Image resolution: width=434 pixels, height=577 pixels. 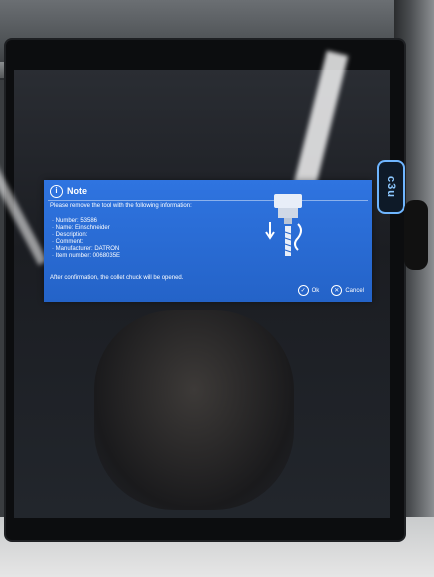 I want to click on dialog-title: Note, so click(x=77, y=191).